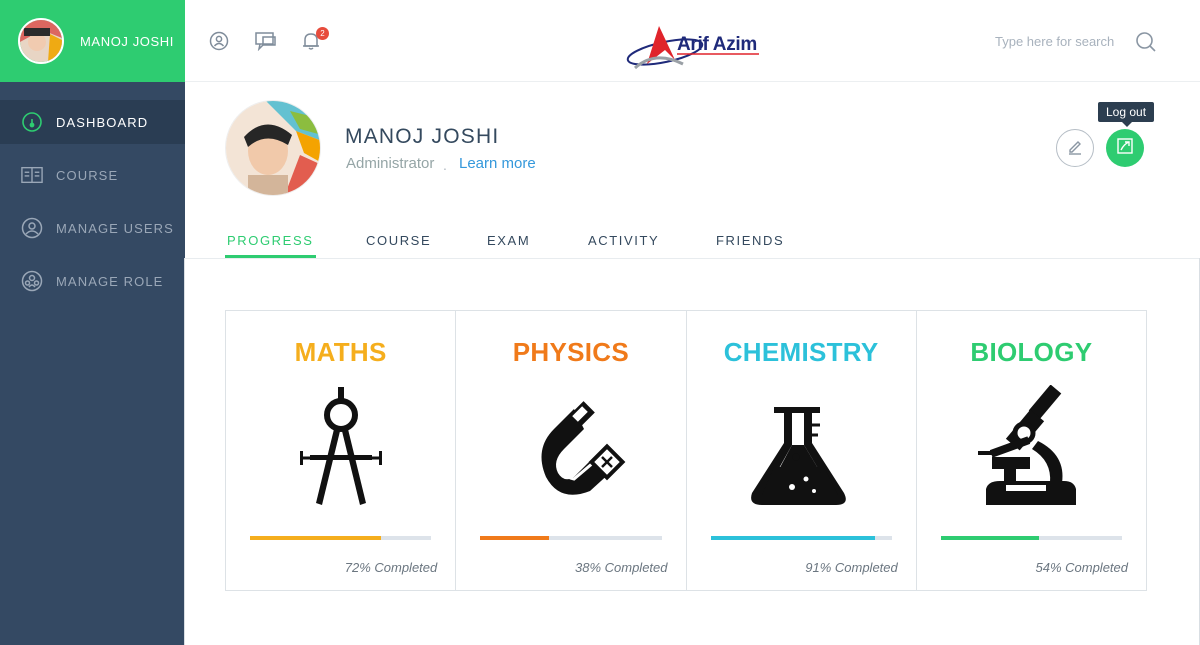  What do you see at coordinates (1031, 352) in the screenshot?
I see `subject-title: BIOLOGY` at bounding box center [1031, 352].